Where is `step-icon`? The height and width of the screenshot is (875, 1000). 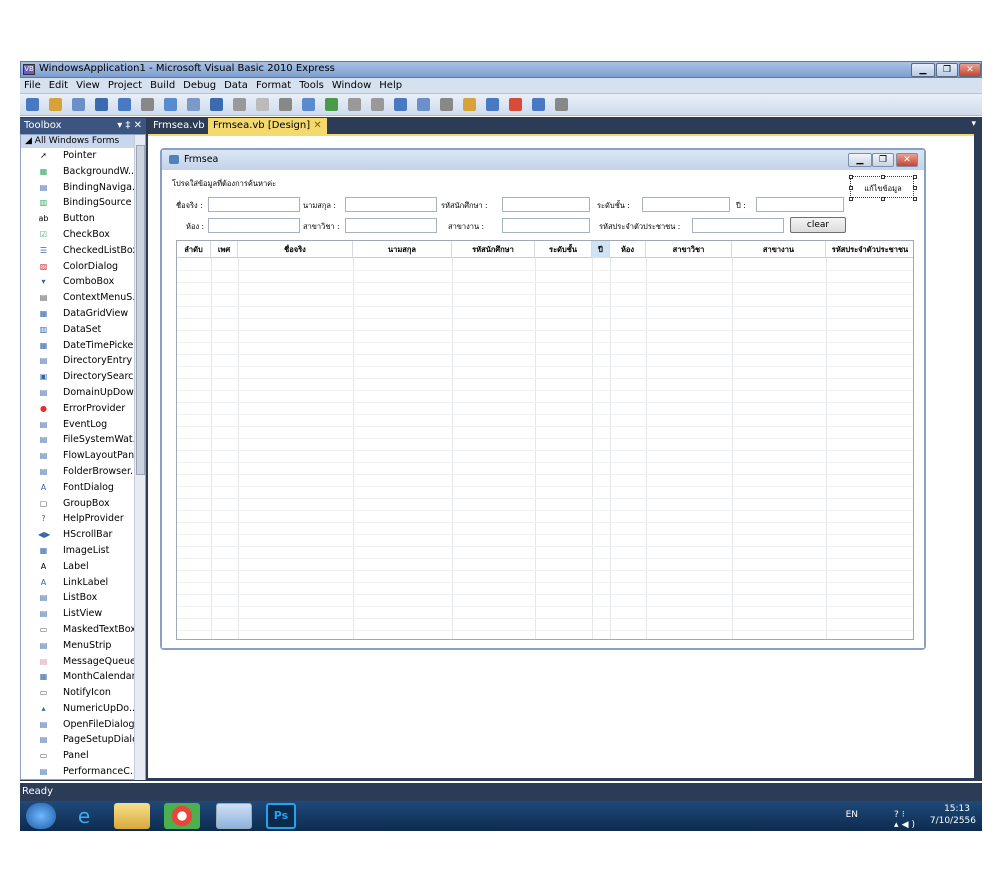 step-icon is located at coordinates (400, 104).